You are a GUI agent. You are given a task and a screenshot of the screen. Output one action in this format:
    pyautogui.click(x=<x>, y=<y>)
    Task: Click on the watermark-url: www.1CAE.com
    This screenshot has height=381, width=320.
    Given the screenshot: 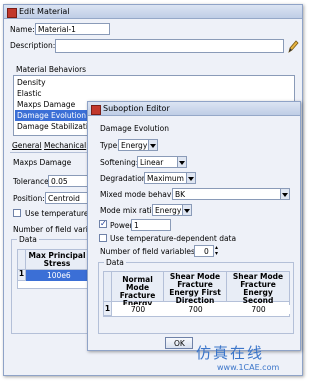 What is the action you would take?
    pyautogui.click(x=248, y=367)
    